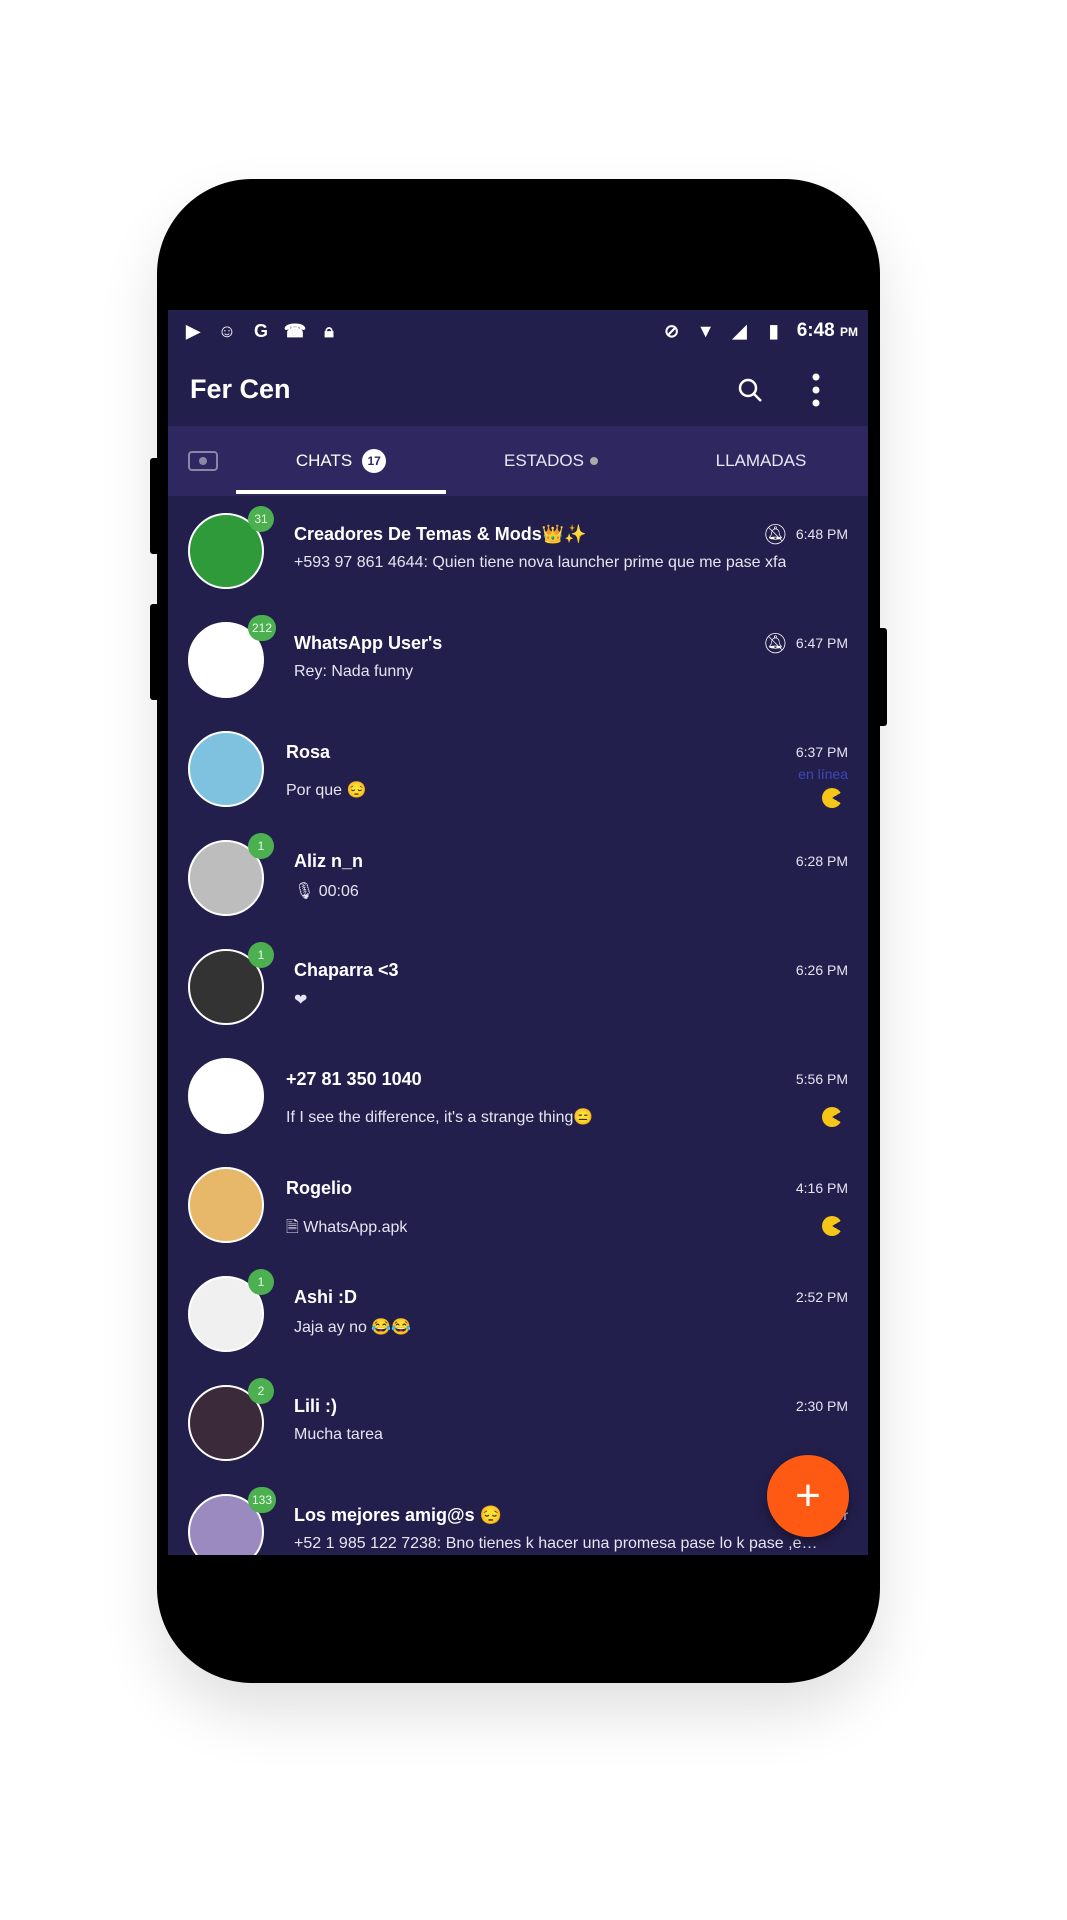 The image size is (1067, 1920). I want to click on clock: 6:48 PM, so click(827, 330).